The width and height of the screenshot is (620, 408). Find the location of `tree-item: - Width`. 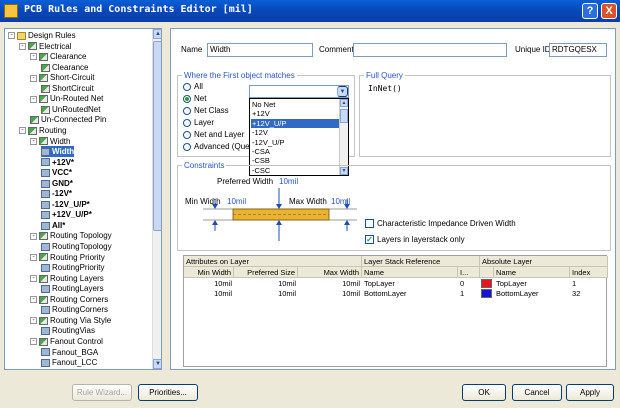

tree-item: - Width is located at coordinates (50, 141).